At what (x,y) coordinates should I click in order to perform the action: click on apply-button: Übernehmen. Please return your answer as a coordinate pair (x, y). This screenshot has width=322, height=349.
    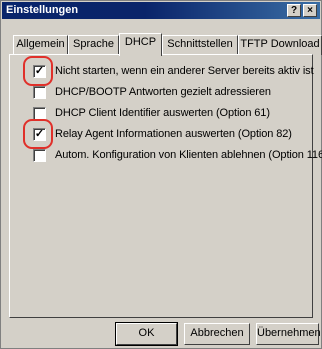
    Looking at the image, I should click on (288, 334).